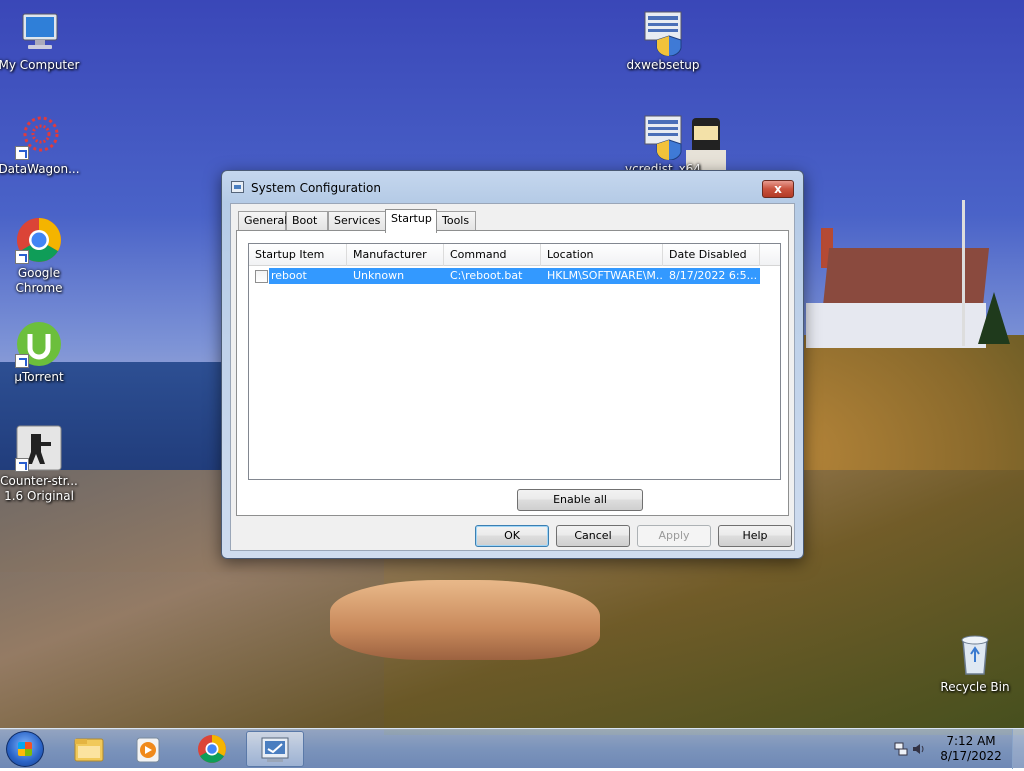 The width and height of the screenshot is (1024, 771). What do you see at coordinates (898, 288) in the screenshot?
I see `wallpaper-house` at bounding box center [898, 288].